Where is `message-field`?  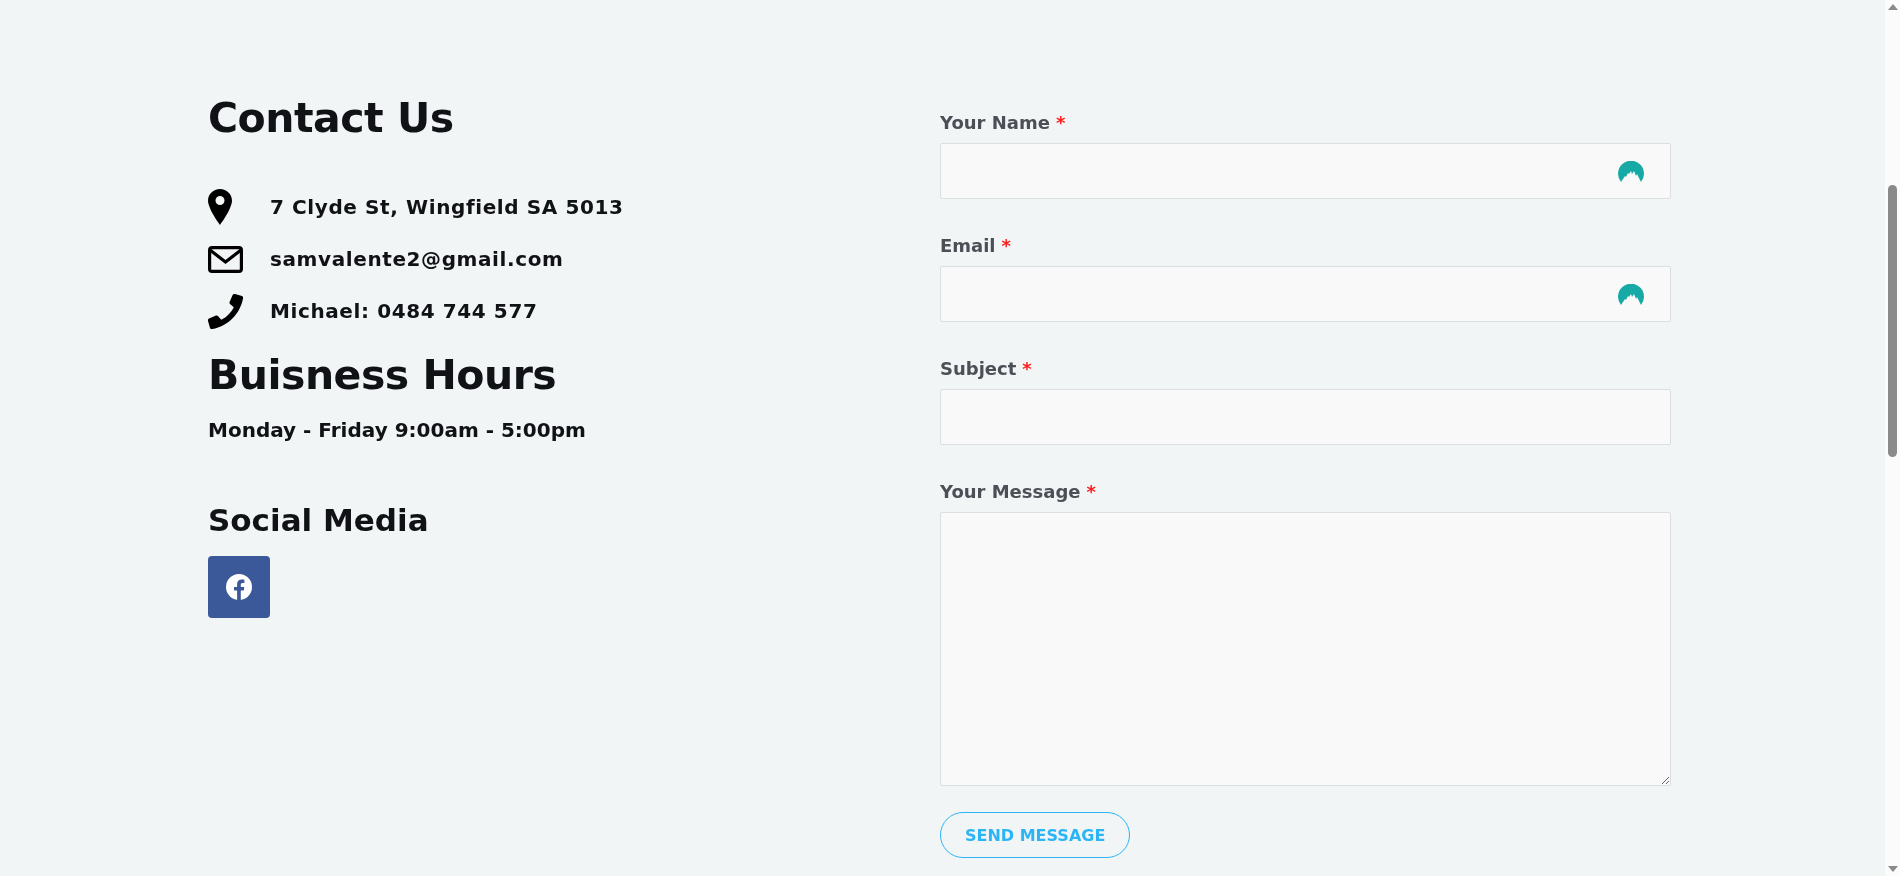
message-field is located at coordinates (1305, 649).